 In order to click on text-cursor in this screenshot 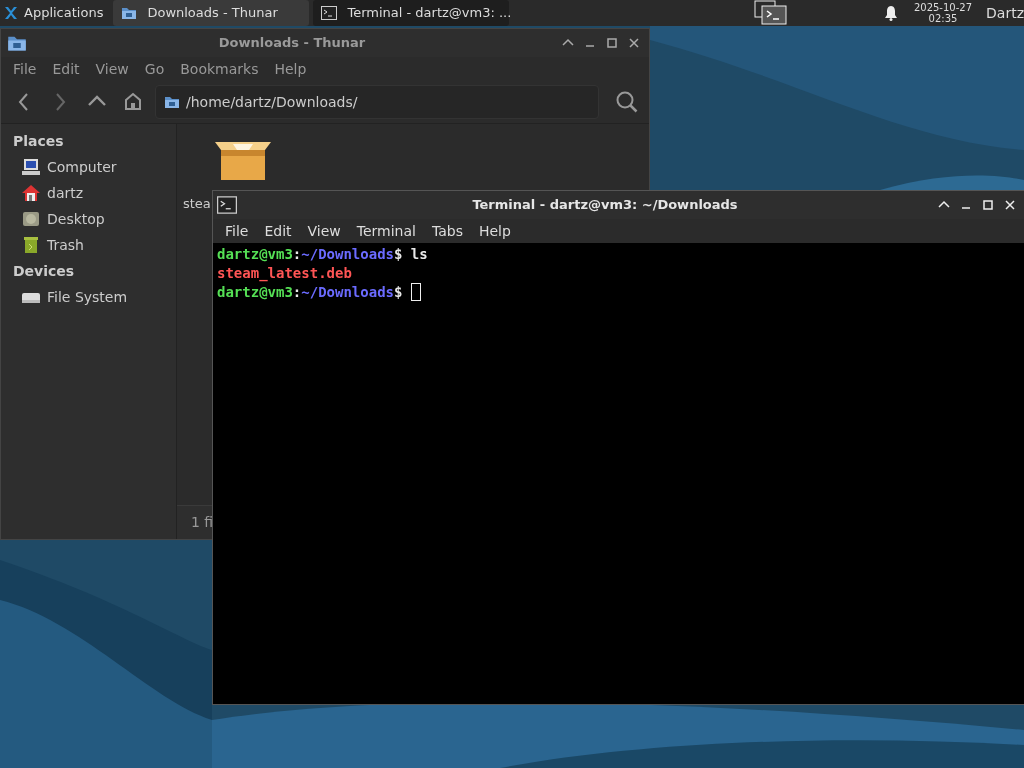, I will do `click(415, 292)`.